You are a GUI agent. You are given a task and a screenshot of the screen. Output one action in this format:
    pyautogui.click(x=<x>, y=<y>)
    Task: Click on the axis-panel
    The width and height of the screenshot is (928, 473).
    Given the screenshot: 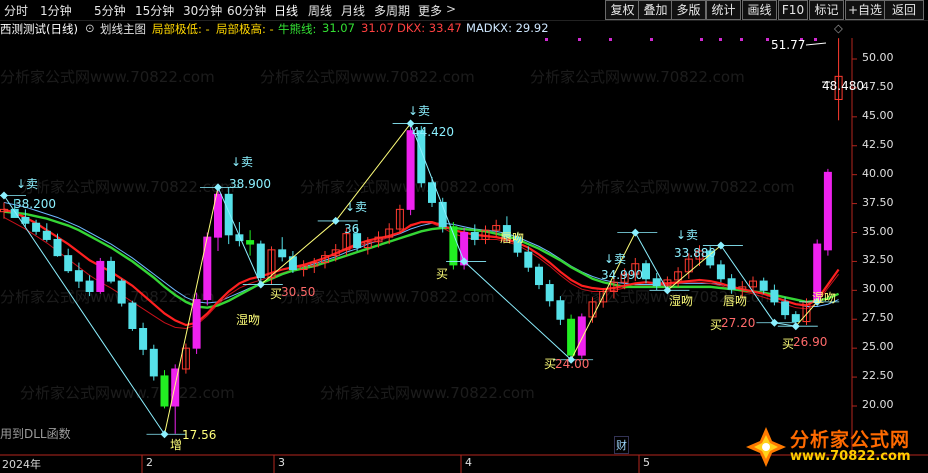 What is the action you would take?
    pyautogui.click(x=890, y=246)
    